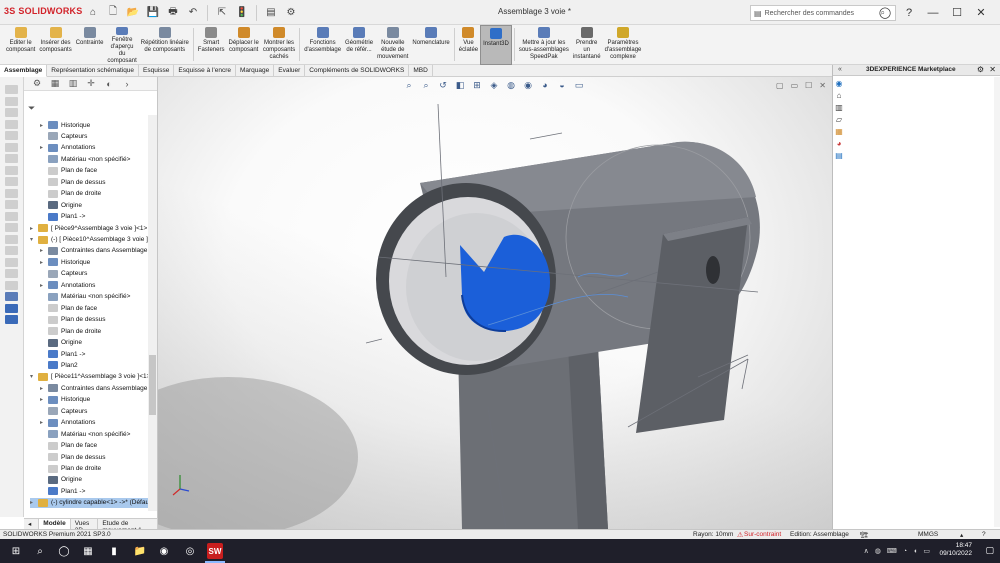  Describe the element at coordinates (205, 71) in the screenshot. I see `tab-3: Esquisse à l'encre` at that location.